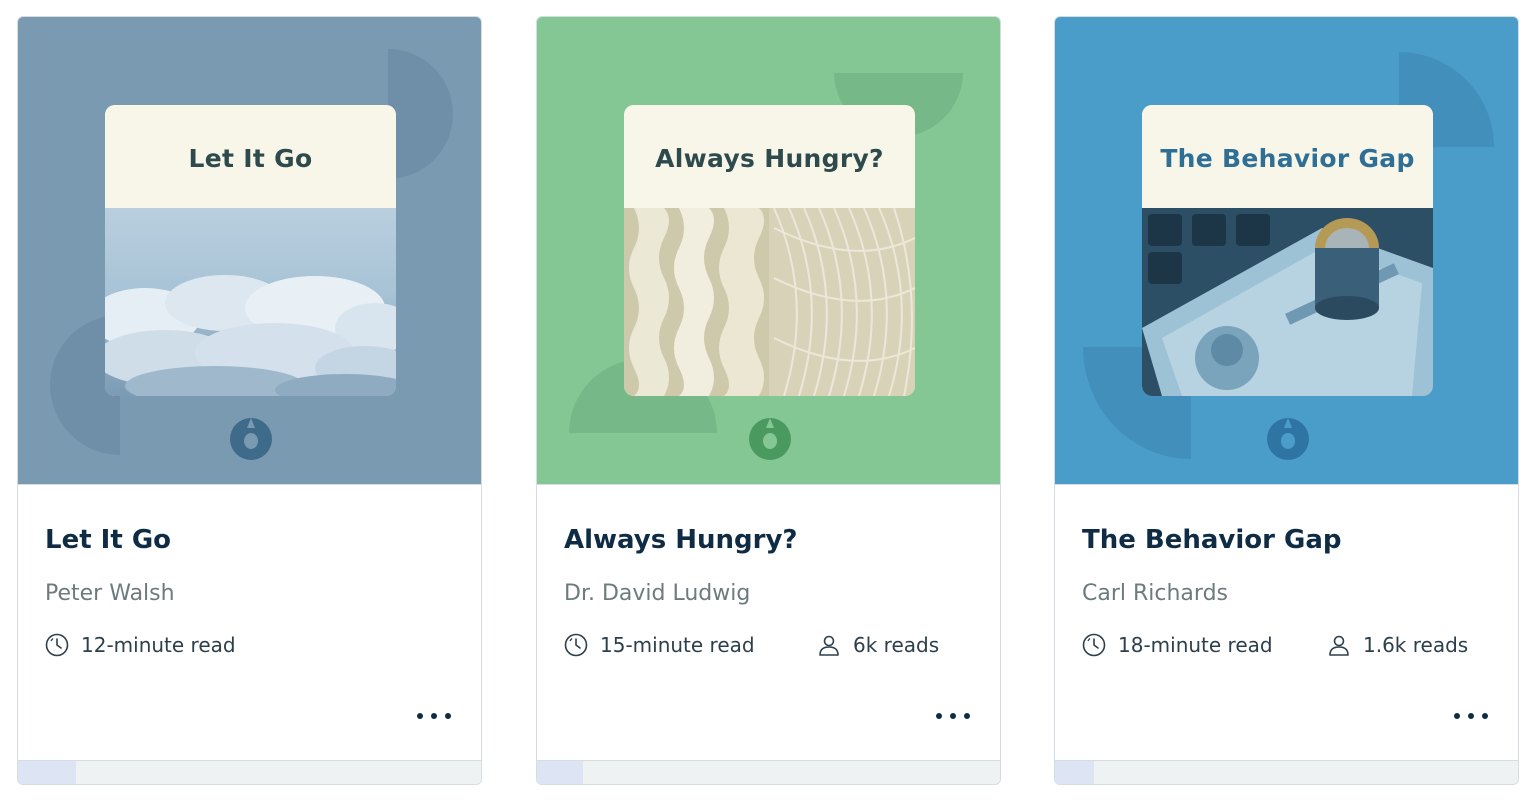 This screenshot has height=808, width=1536. I want to click on noodles-image, so click(769, 302).